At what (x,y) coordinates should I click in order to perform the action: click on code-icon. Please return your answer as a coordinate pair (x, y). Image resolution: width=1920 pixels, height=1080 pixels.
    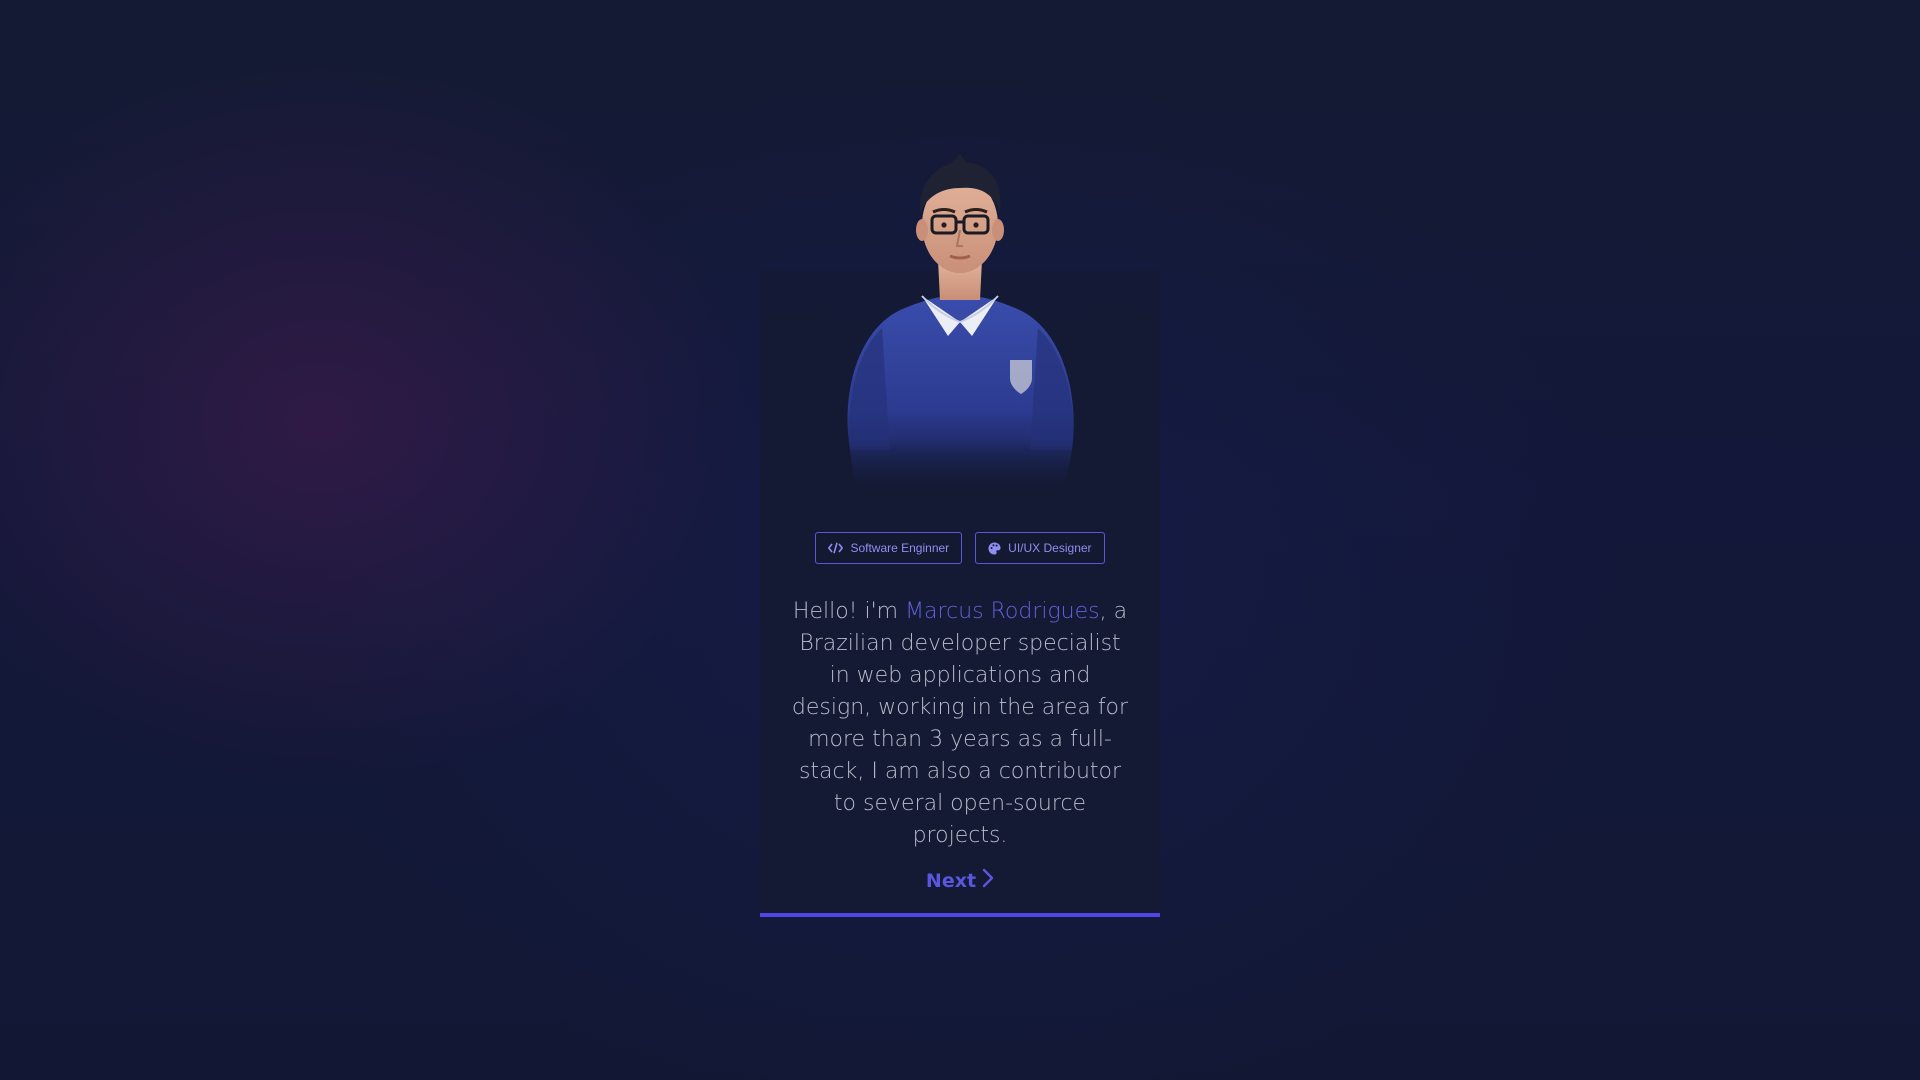
    Looking at the image, I should click on (836, 548).